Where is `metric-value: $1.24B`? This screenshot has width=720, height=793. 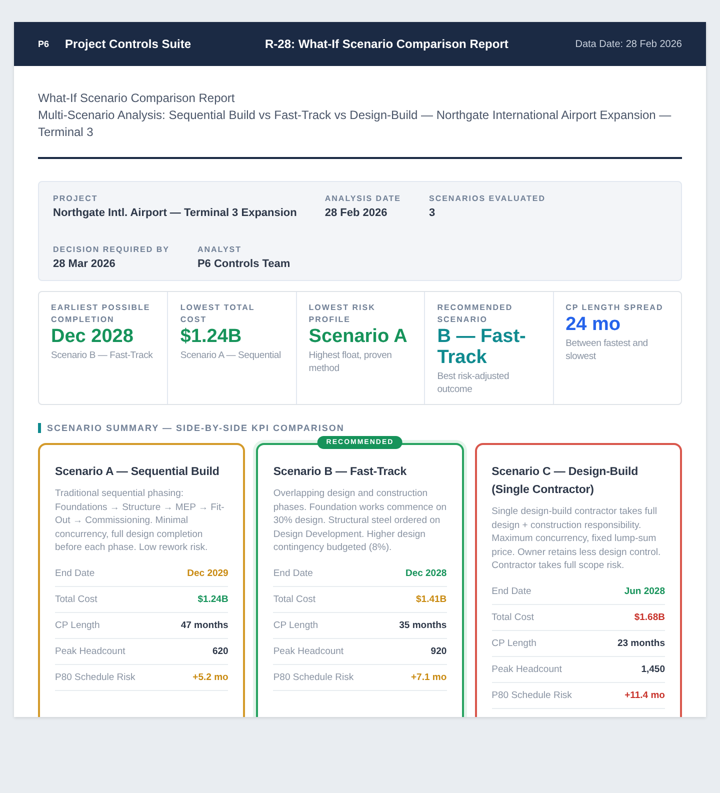 metric-value: $1.24B is located at coordinates (213, 599).